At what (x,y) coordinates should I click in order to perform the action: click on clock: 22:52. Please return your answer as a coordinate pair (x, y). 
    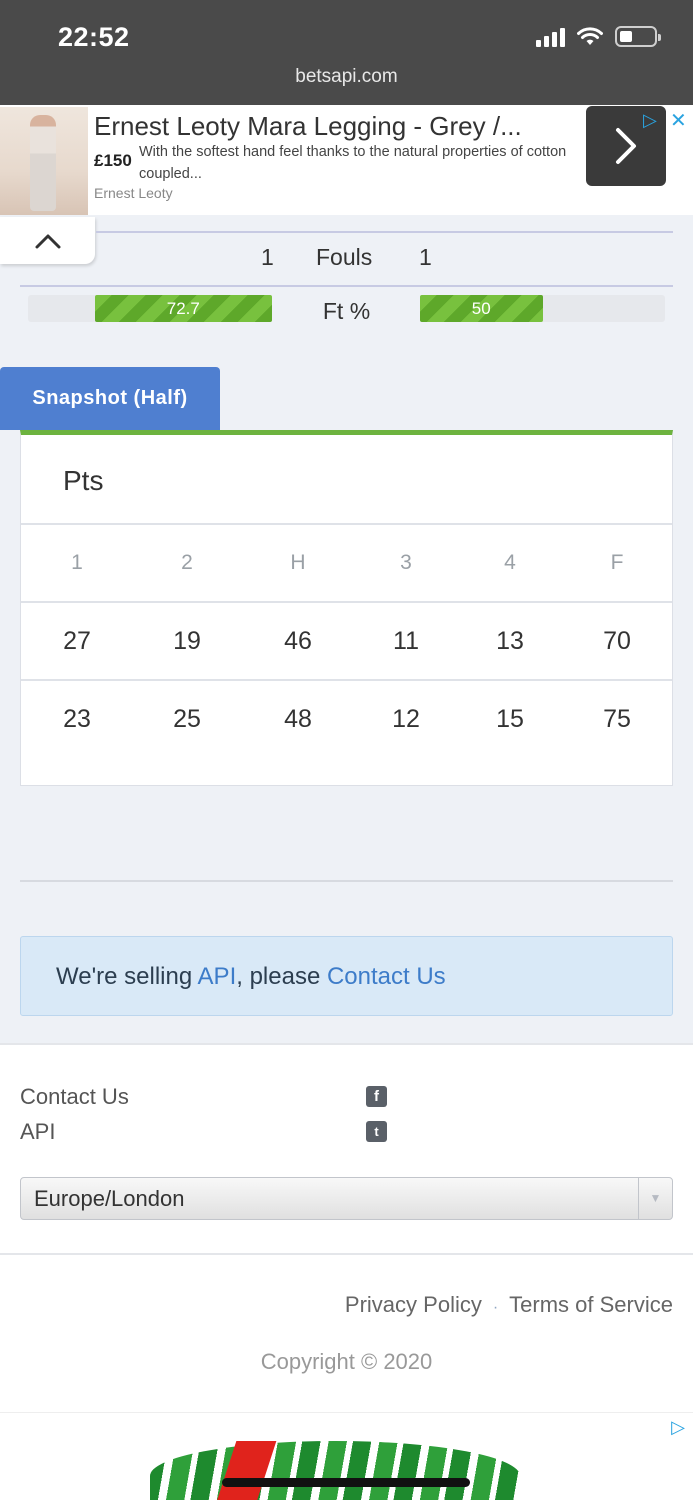
    Looking at the image, I should click on (94, 37).